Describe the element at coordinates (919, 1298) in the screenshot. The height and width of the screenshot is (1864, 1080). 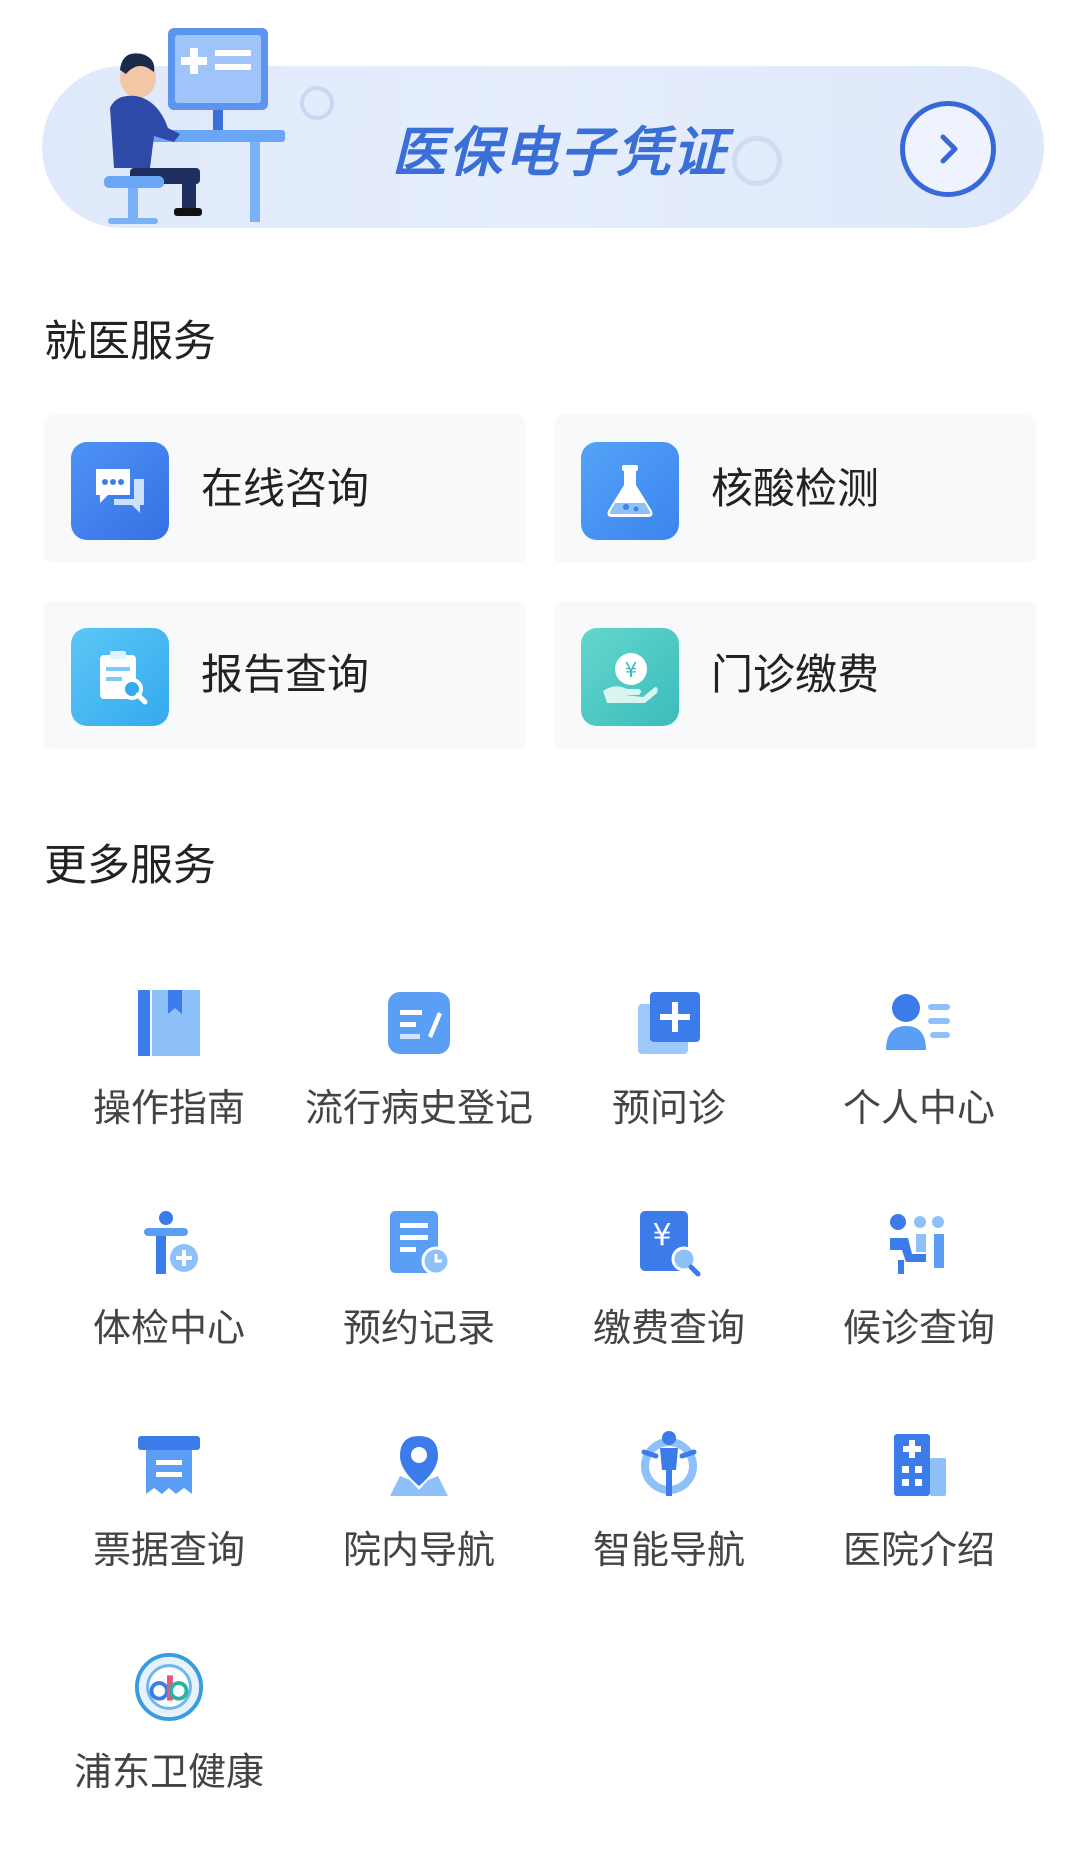
I see `grid-item-waiting-query: 候诊查询` at that location.